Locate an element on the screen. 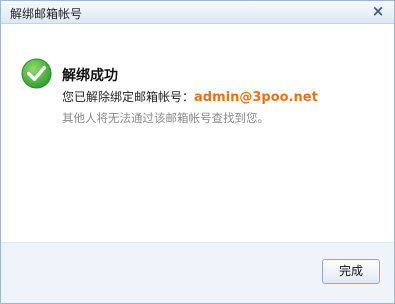 The image size is (395, 304). close-icon: × is located at coordinates (378, 11).